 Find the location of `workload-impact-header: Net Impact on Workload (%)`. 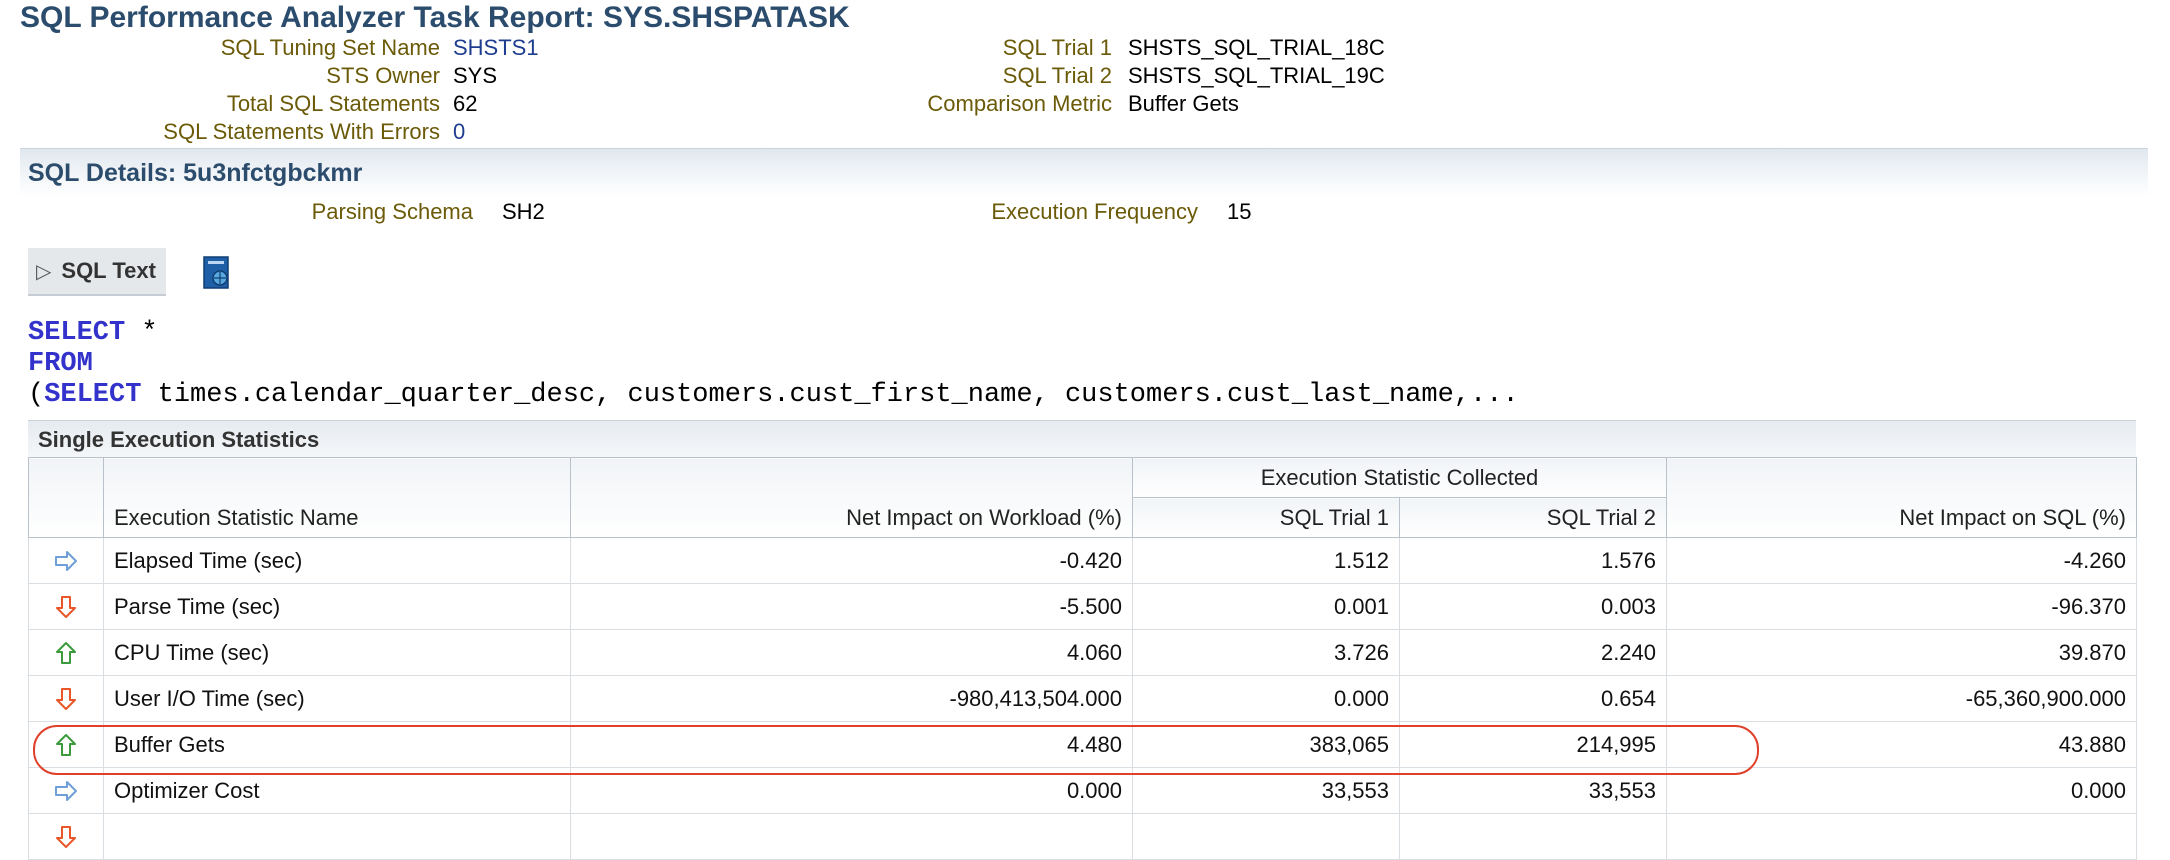

workload-impact-header: Net Impact on Workload (%) is located at coordinates (851, 497).